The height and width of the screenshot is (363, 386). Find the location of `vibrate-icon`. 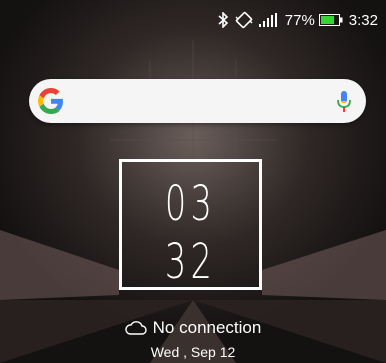

vibrate-icon is located at coordinates (244, 20).